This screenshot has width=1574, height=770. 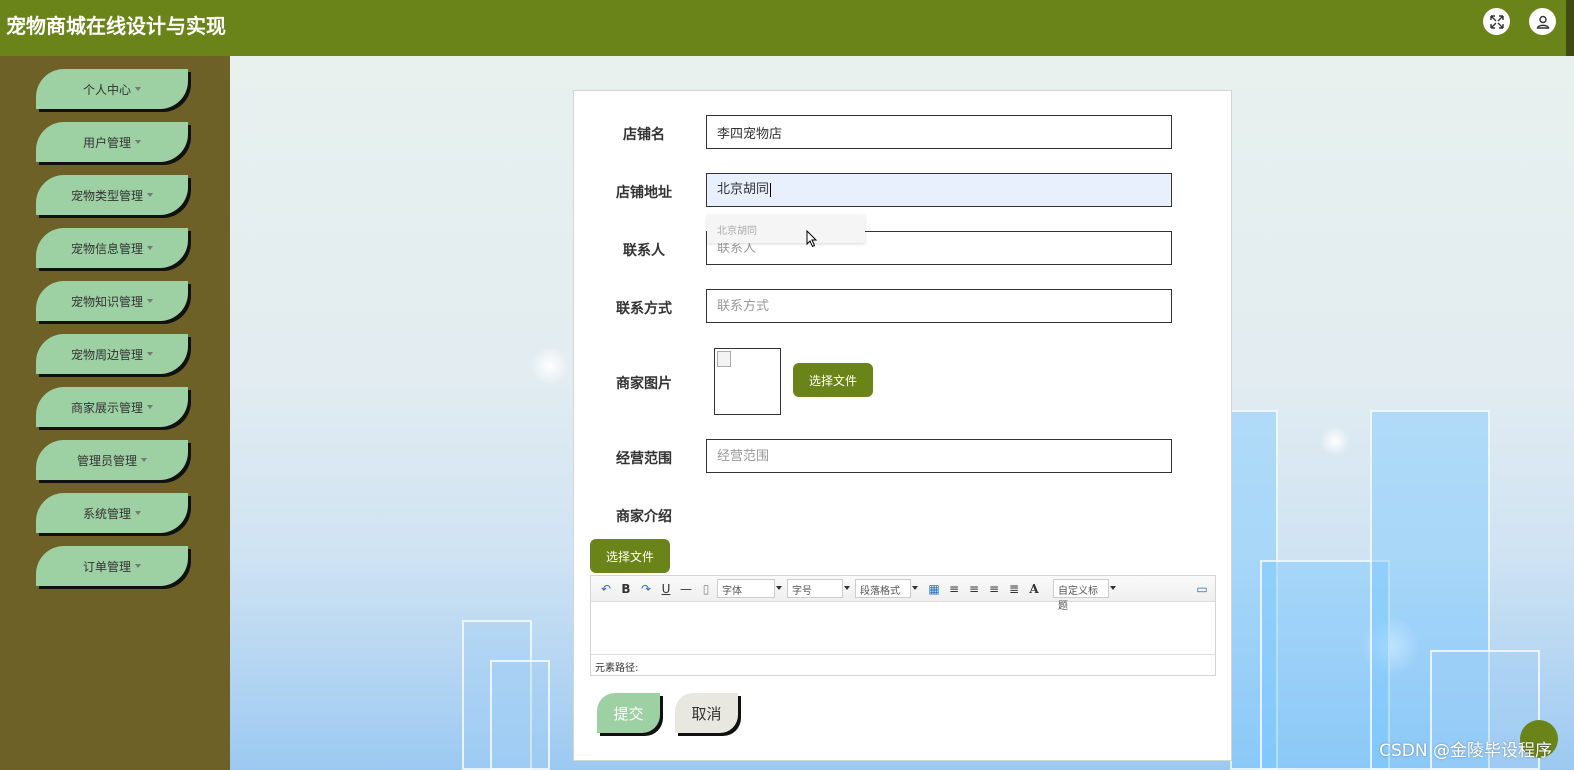 I want to click on submit-label: 提交, so click(x=628, y=713).